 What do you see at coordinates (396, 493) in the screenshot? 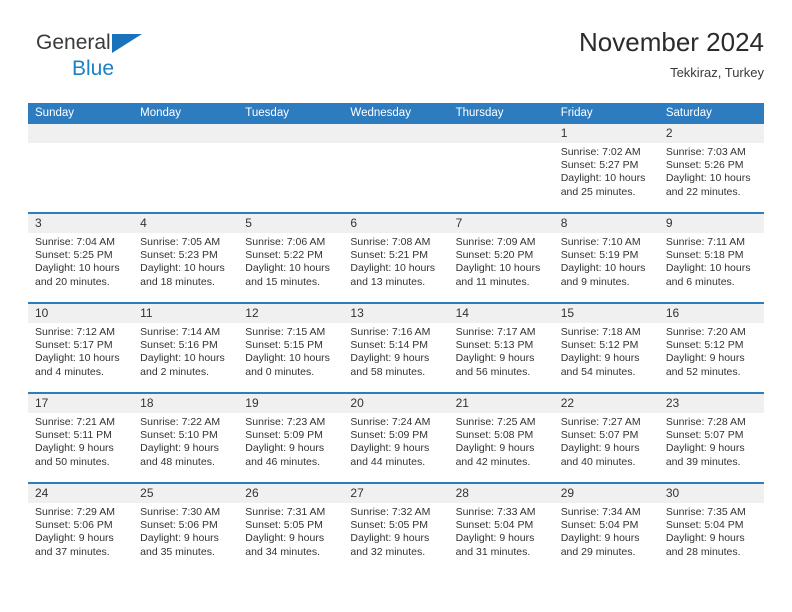
I see `day-number: 27` at bounding box center [396, 493].